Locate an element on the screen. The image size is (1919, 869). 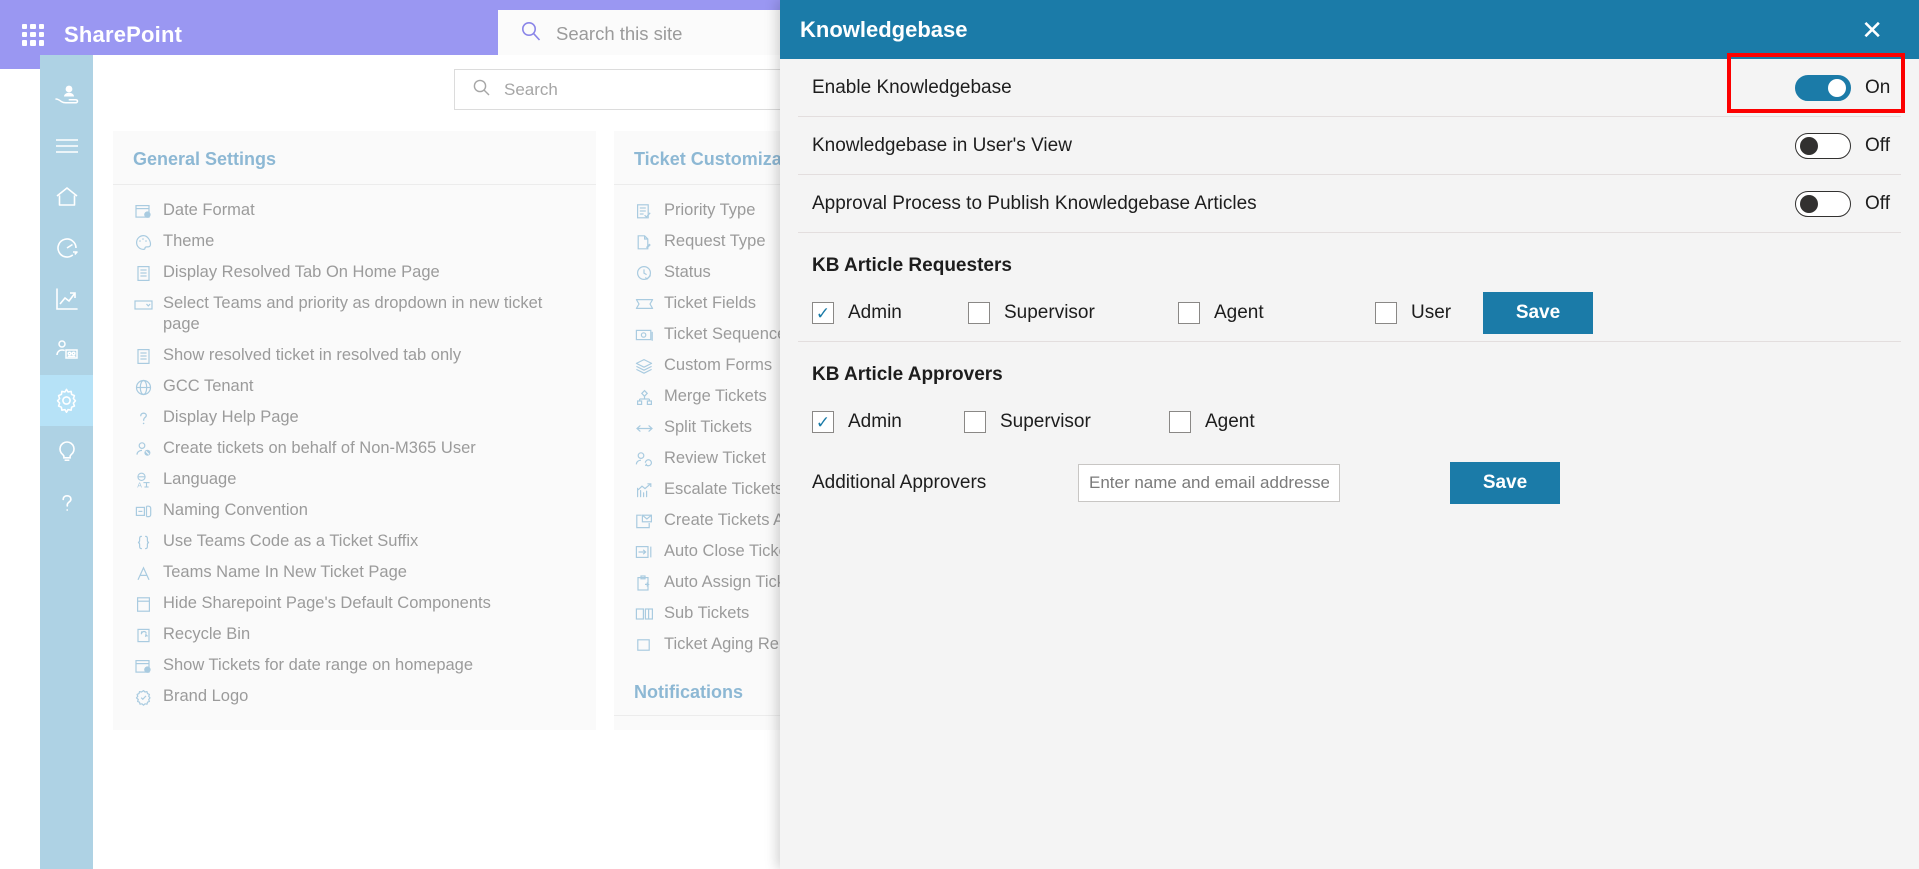
list-item: Show Tickets for date range on homepage is located at coordinates (354, 665).